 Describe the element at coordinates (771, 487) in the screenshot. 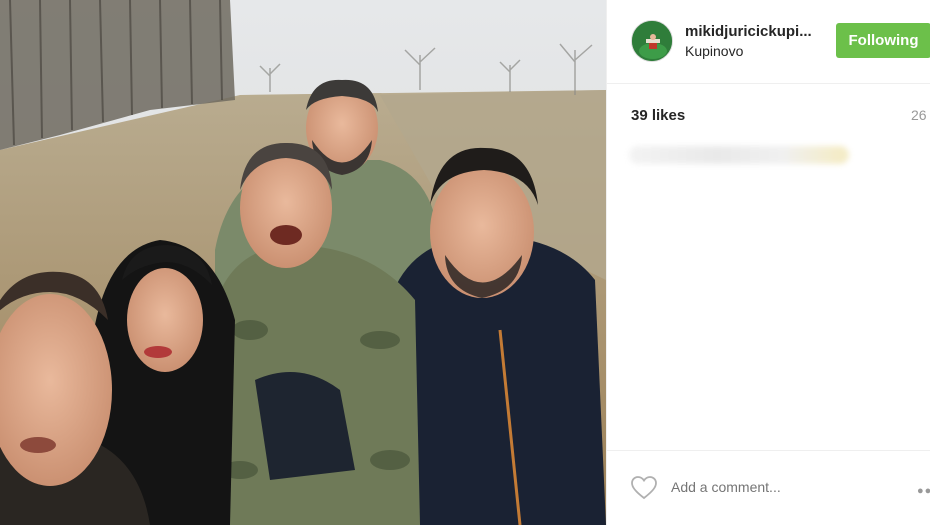

I see `comment-input` at that location.